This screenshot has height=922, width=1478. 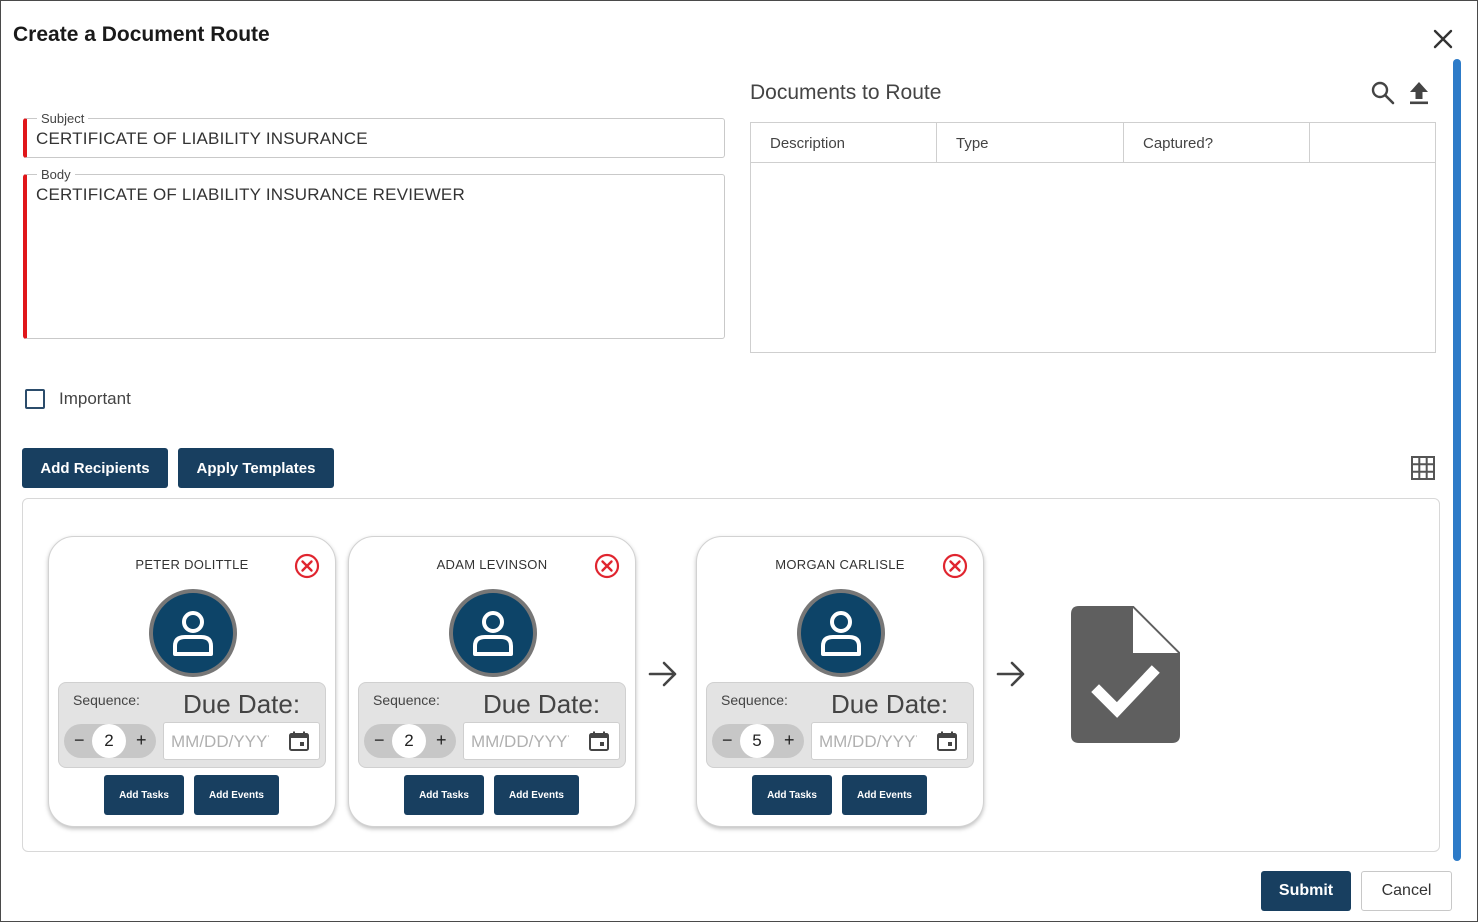 I want to click on important-label: Important, so click(x=95, y=398).